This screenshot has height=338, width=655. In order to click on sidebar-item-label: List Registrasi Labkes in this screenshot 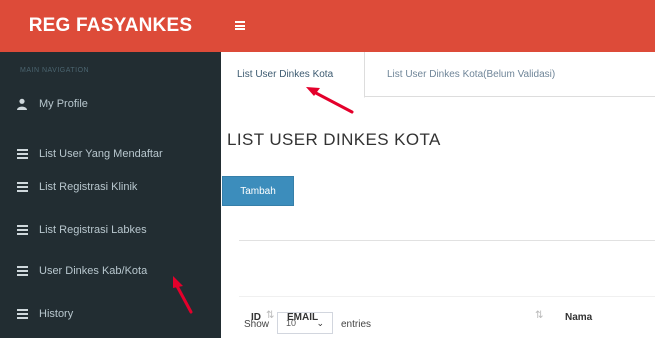, I will do `click(93, 230)`.